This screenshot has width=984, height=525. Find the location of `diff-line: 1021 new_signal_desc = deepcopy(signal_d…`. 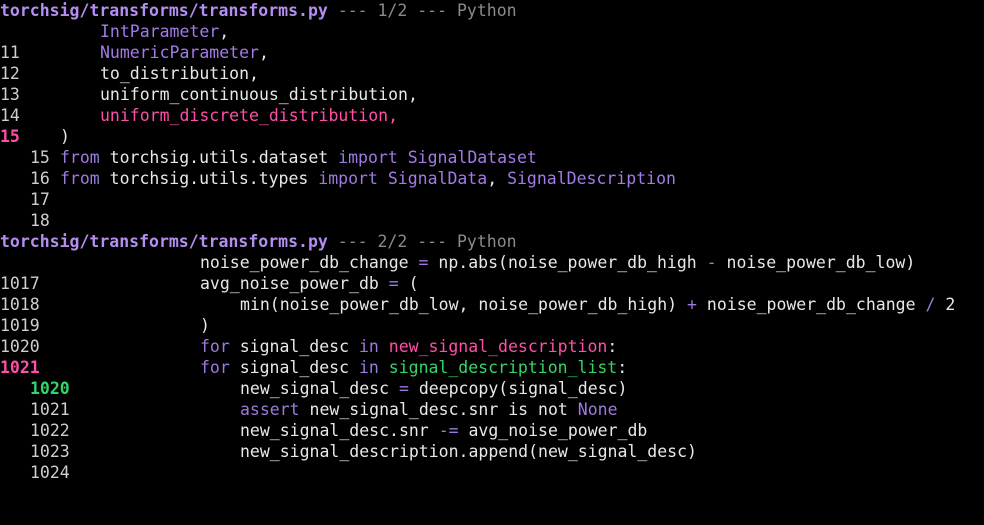

diff-line: 1021 new_signal_desc = deepcopy(signal_d… is located at coordinates (313, 398).